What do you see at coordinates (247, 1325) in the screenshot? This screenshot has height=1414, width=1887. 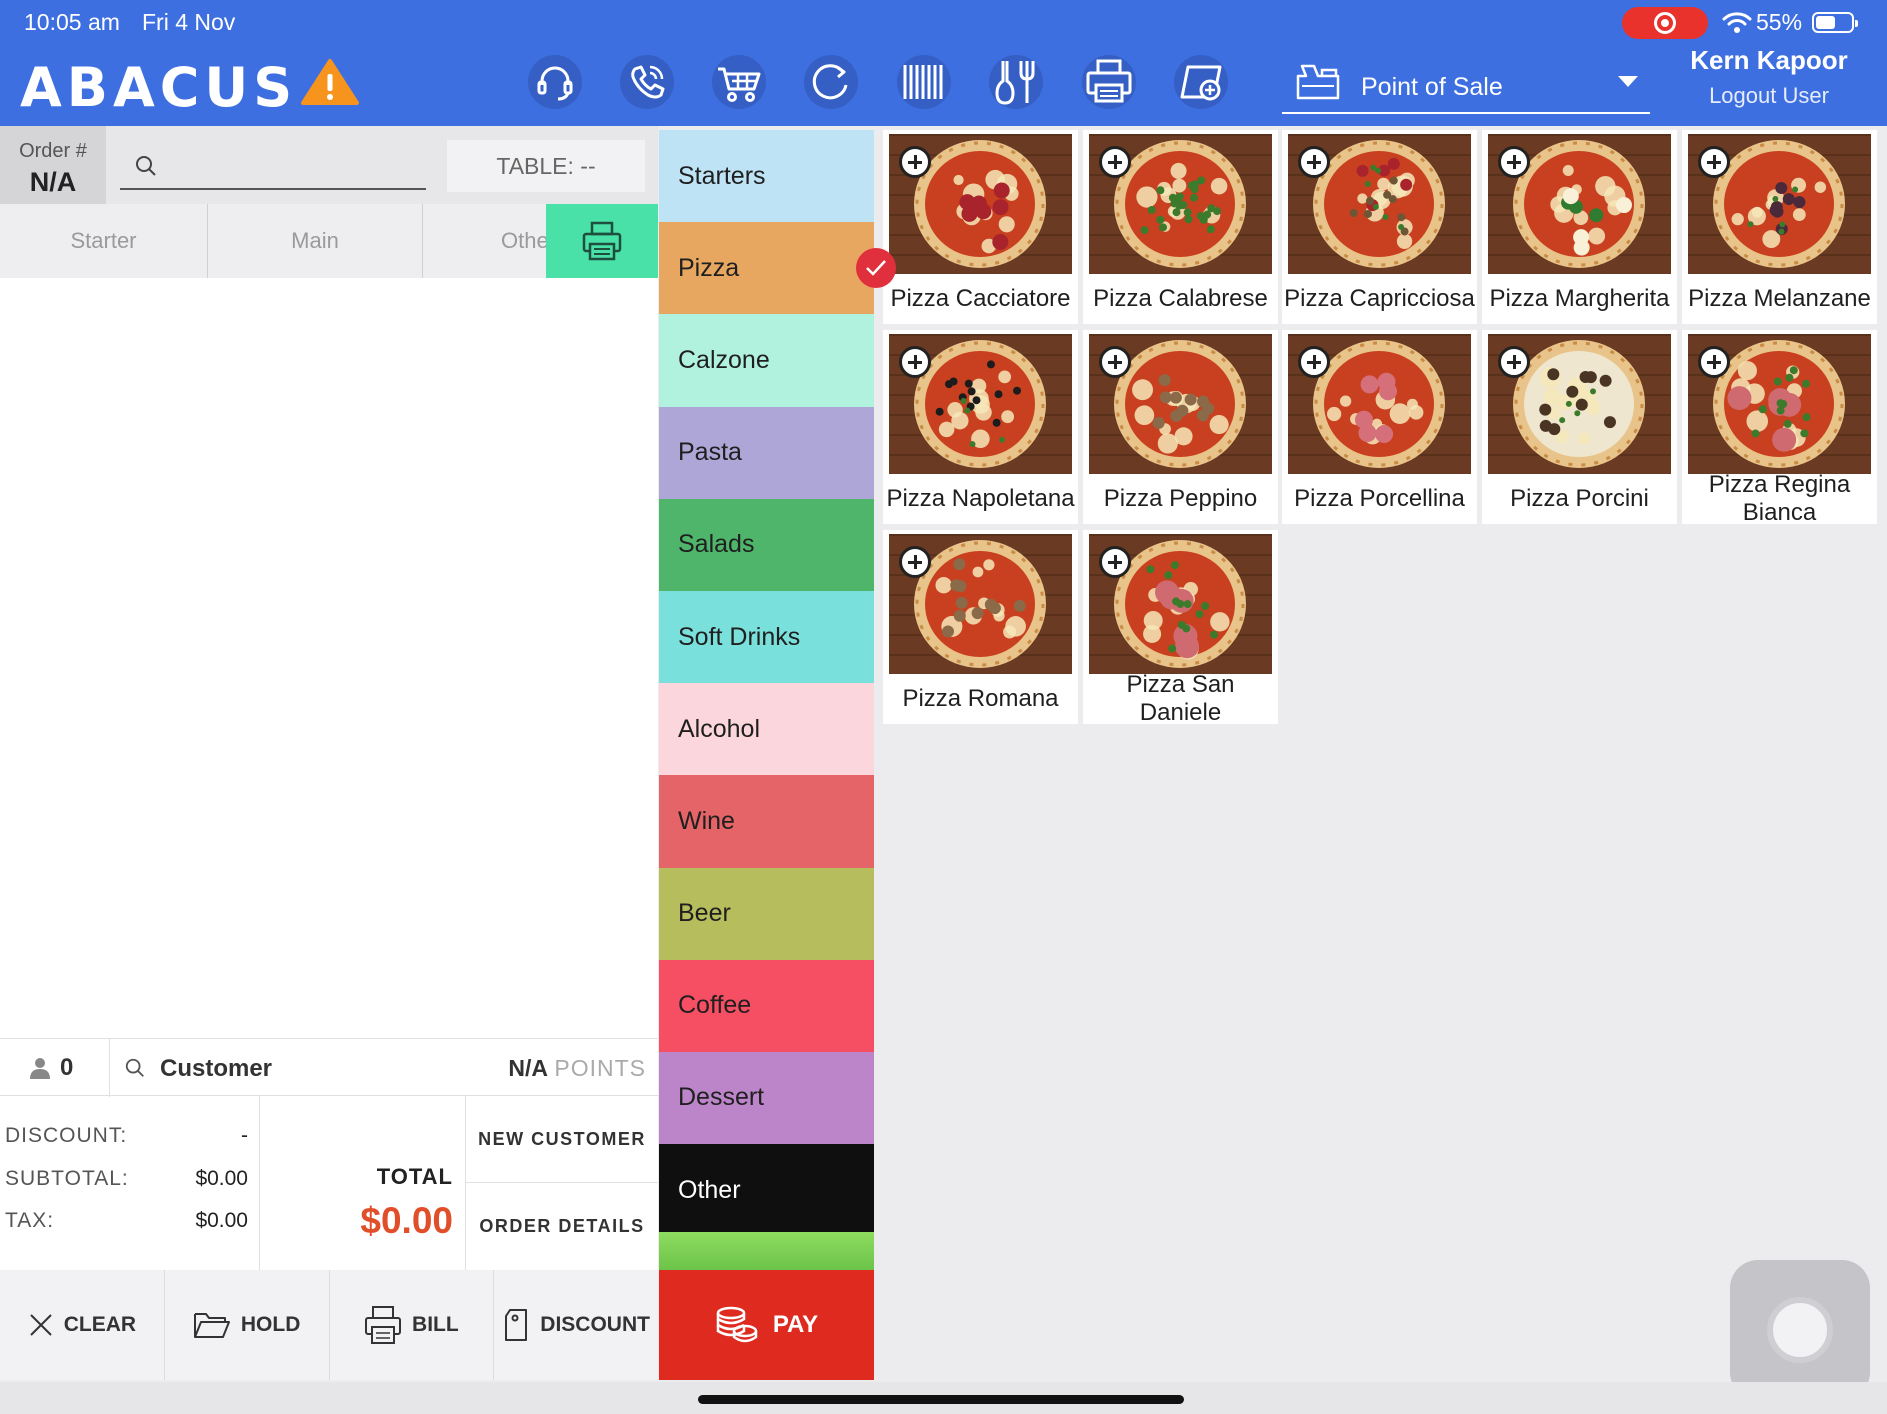 I see `hold-button: HOLD` at bounding box center [247, 1325].